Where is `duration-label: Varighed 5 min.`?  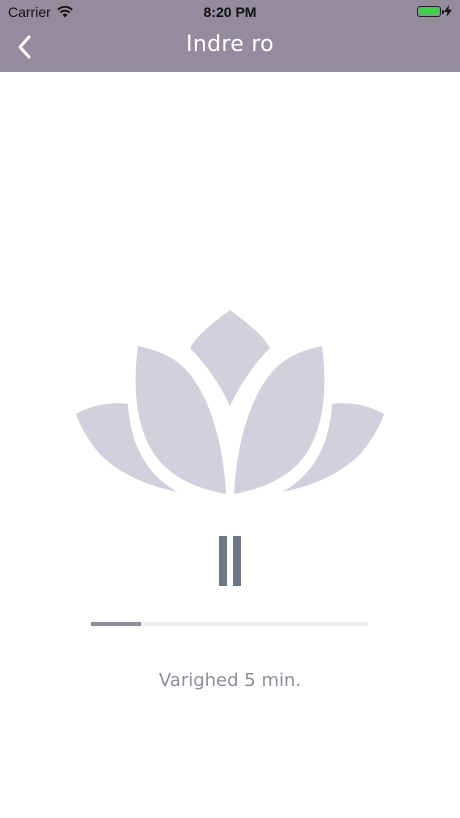
duration-label: Varighed 5 min. is located at coordinates (230, 680).